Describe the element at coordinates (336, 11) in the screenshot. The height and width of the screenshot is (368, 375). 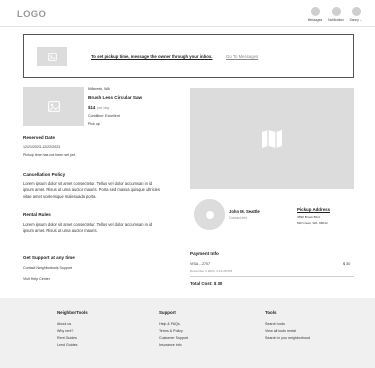
I see `notification-icon` at that location.